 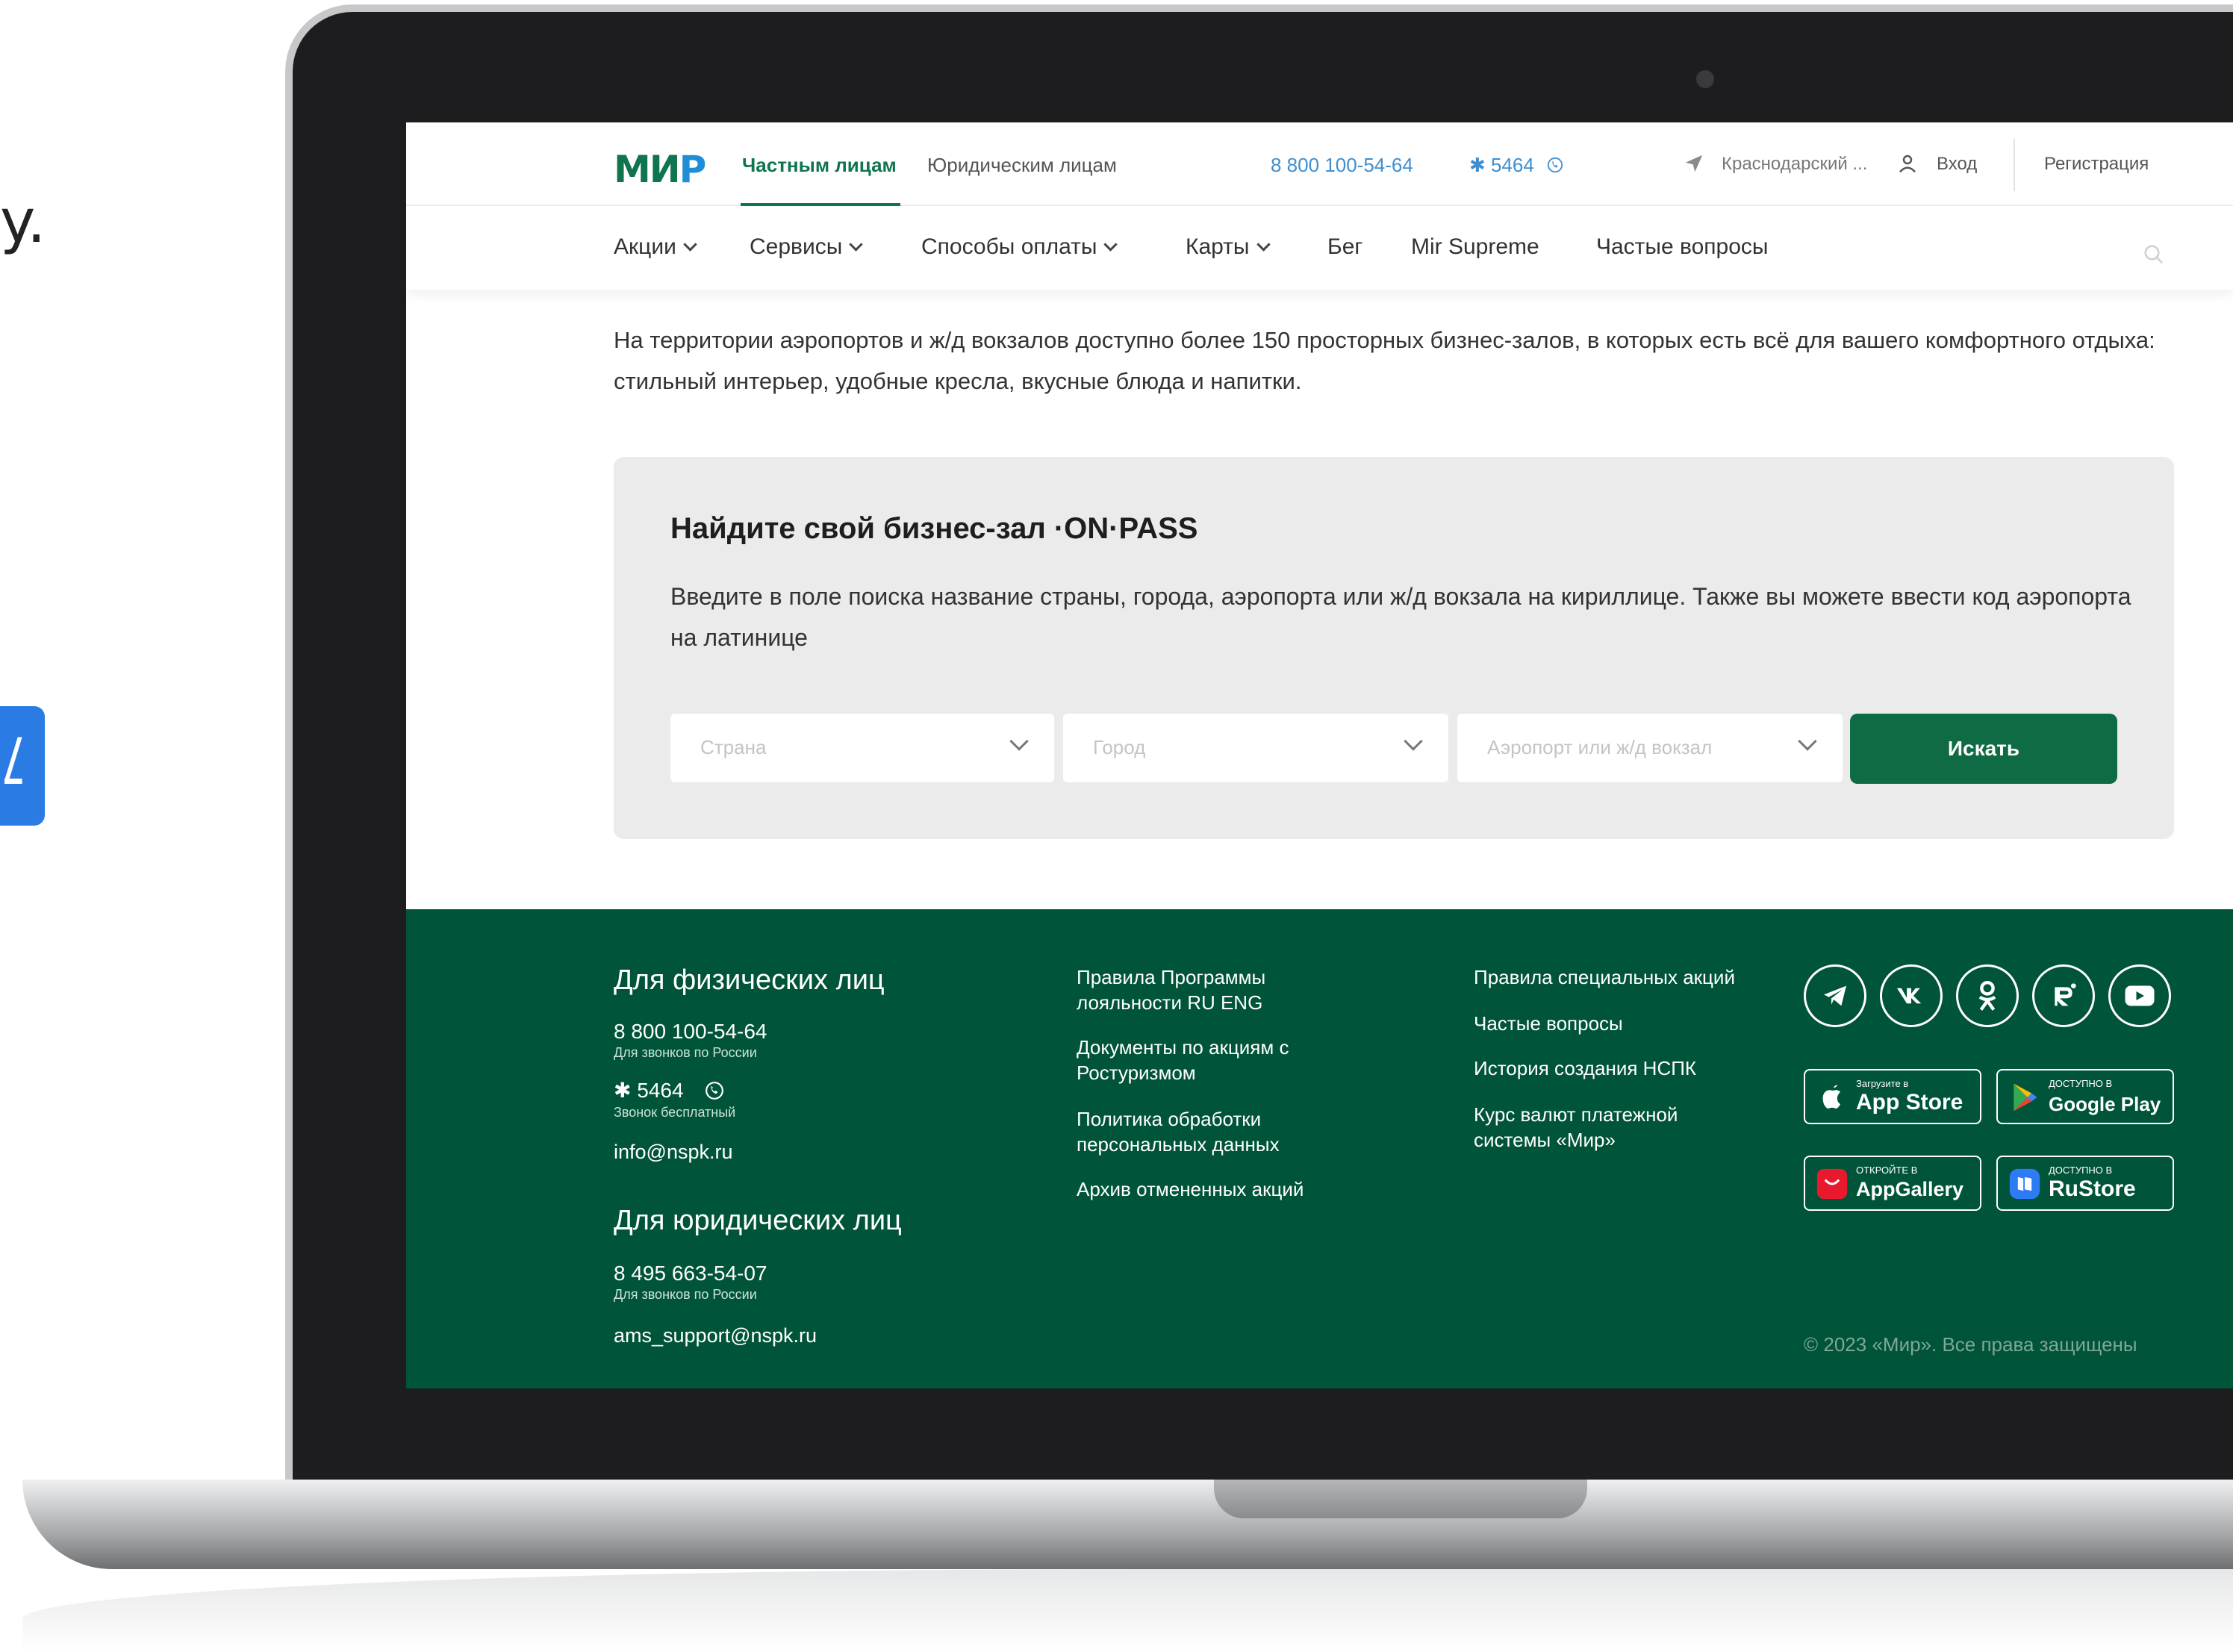 What do you see at coordinates (1630, 1068) in the screenshot?
I see `footer-link-nspk-history: История создания НСПК` at bounding box center [1630, 1068].